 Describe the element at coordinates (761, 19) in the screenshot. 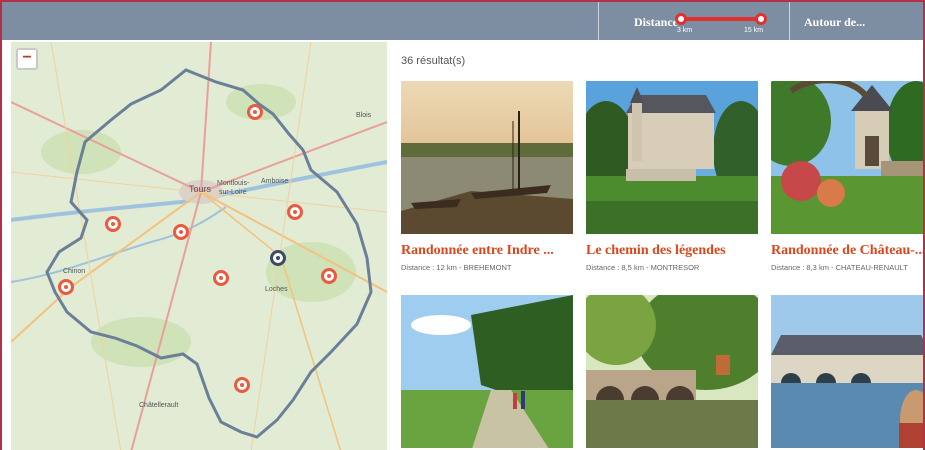

I see `distance-slider-max-handle` at that location.